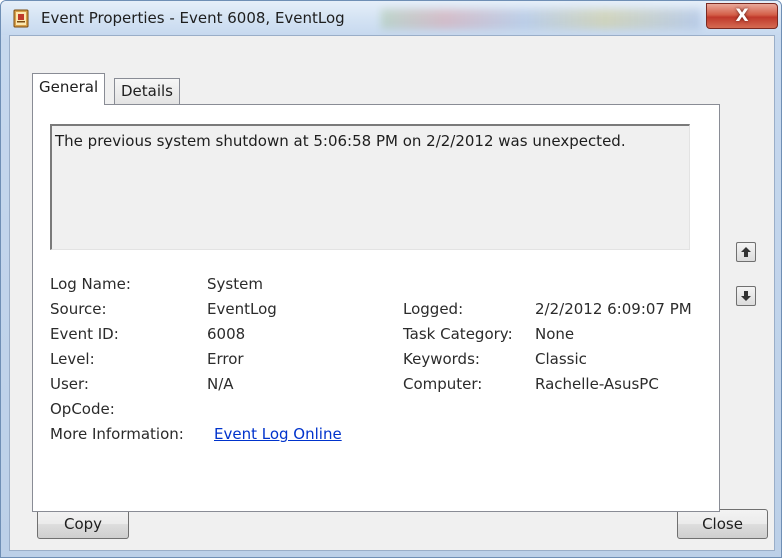  I want to click on close-window-button: X, so click(742, 16).